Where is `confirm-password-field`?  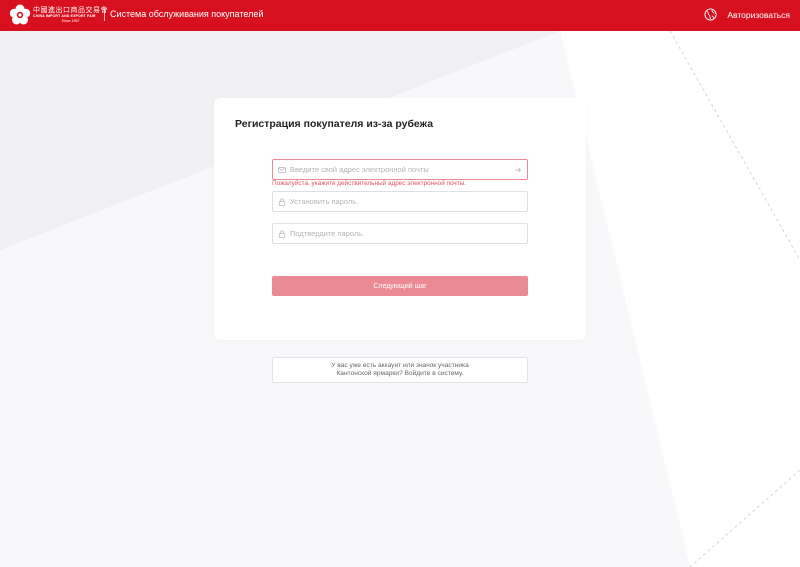
confirm-password-field is located at coordinates (400, 233).